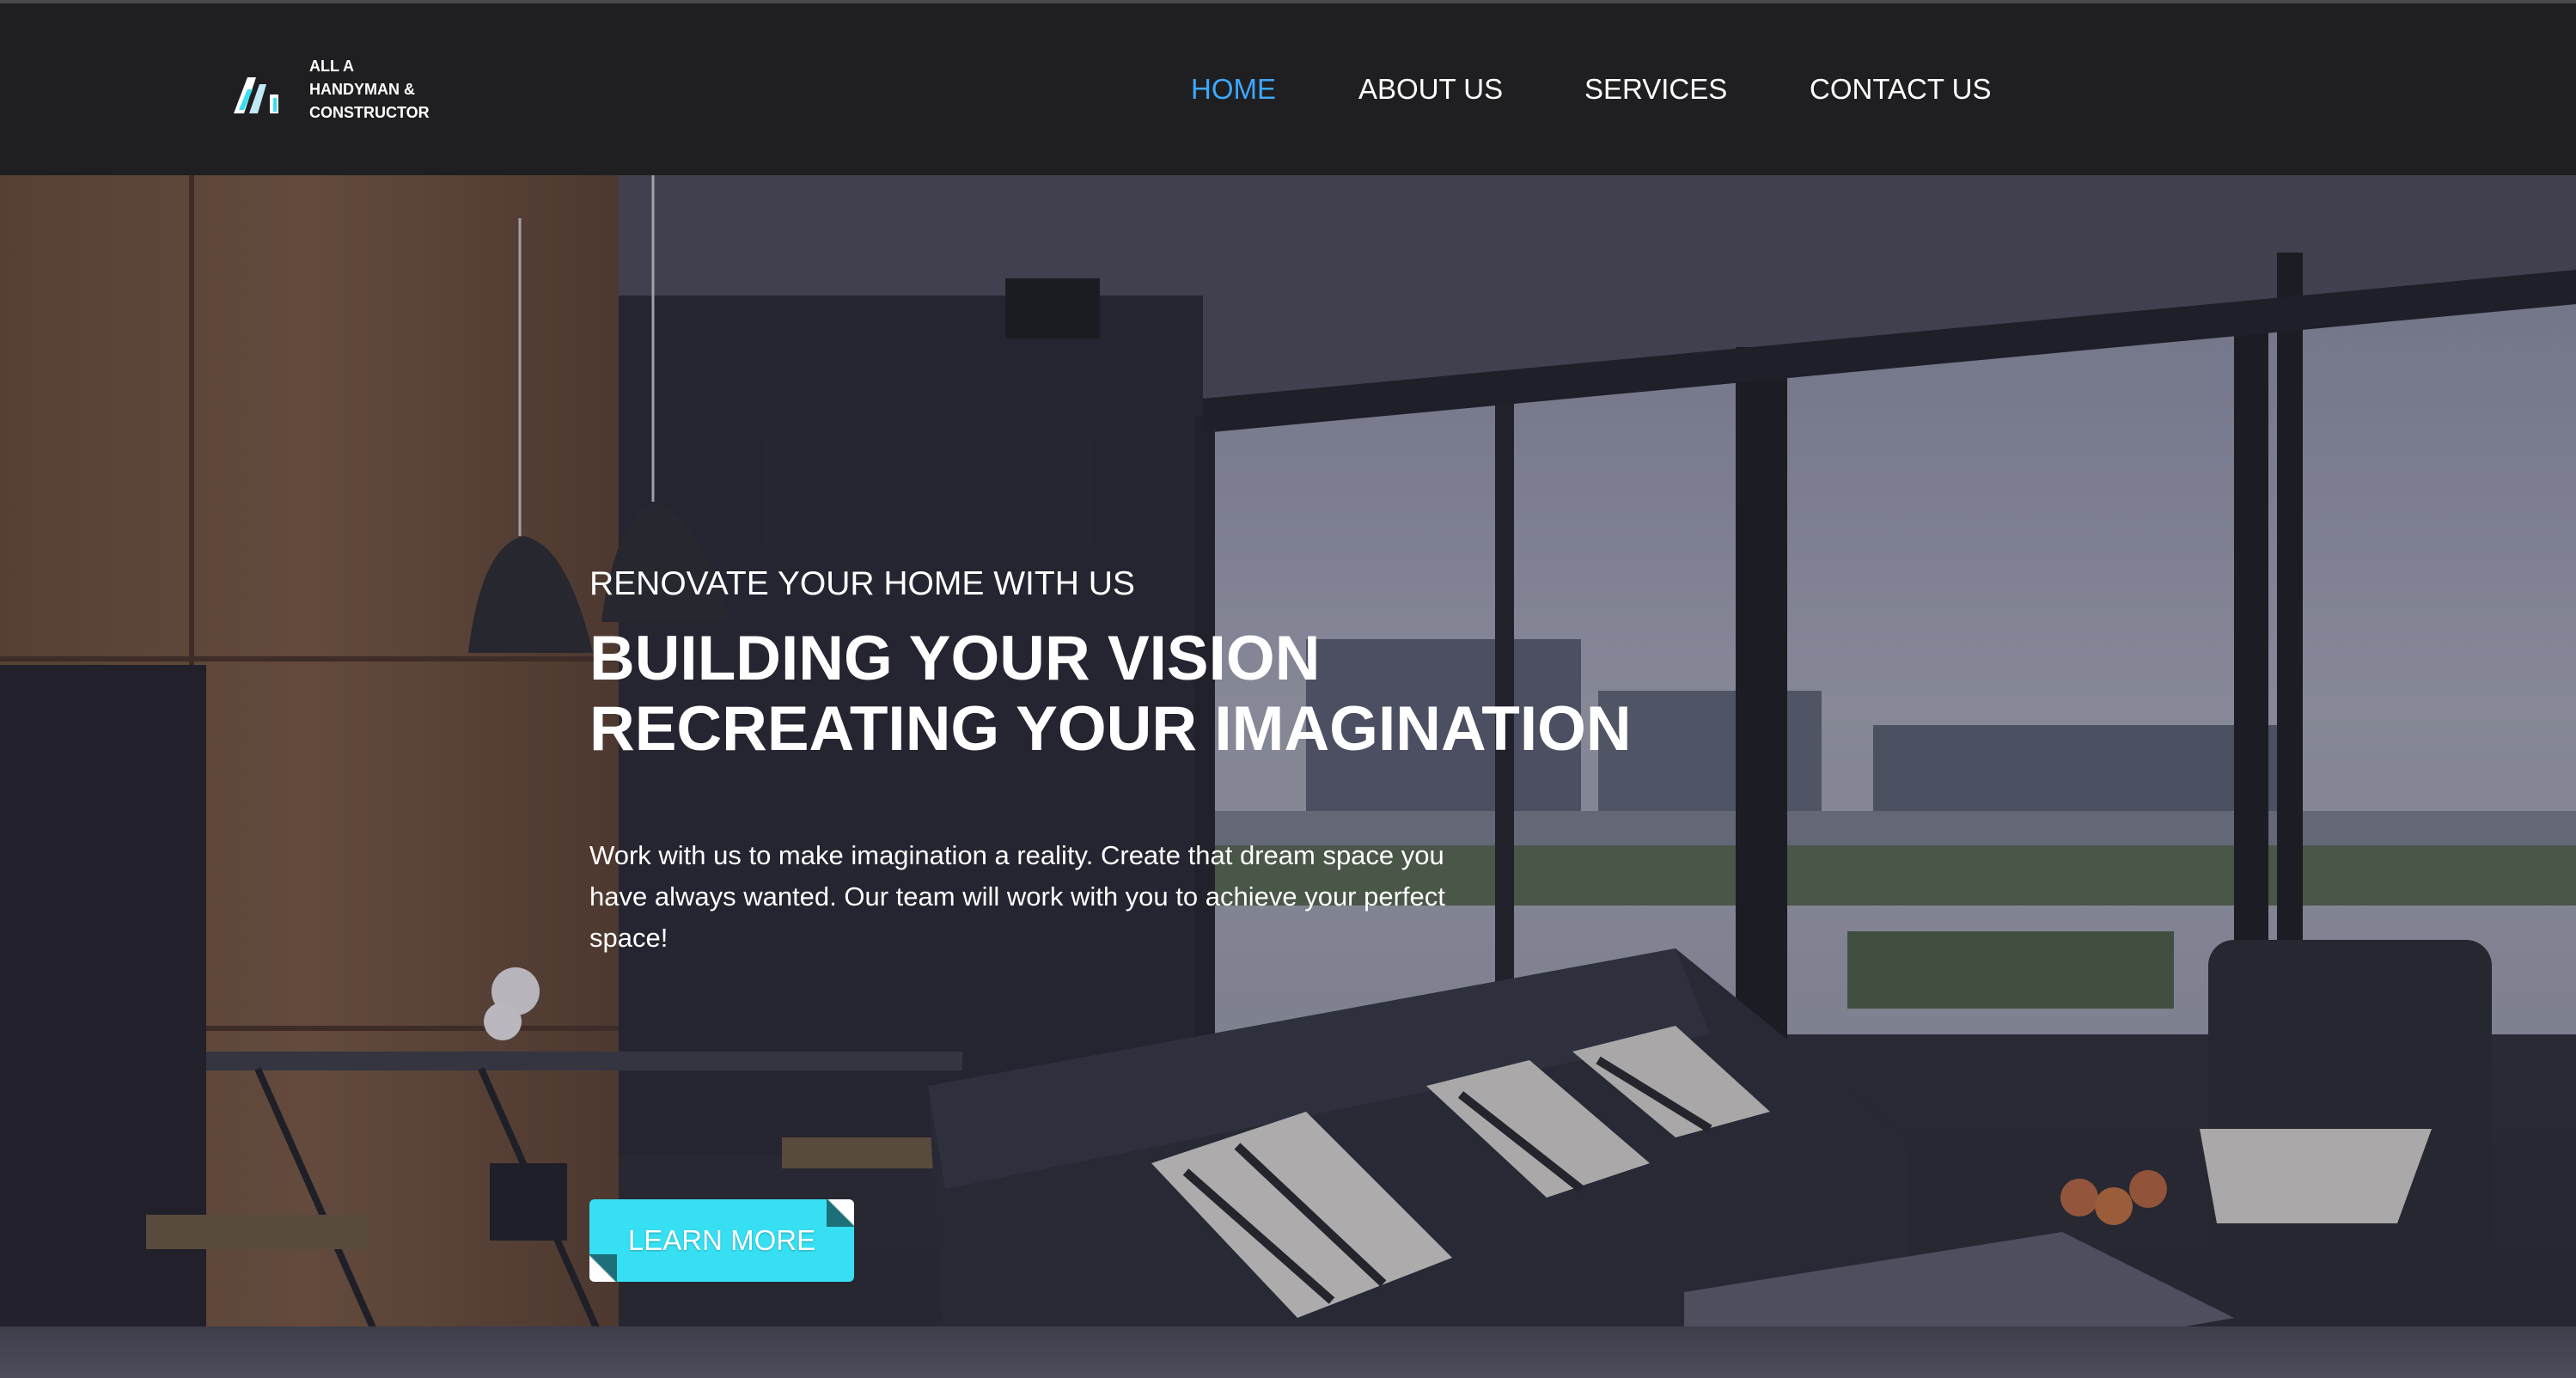  What do you see at coordinates (1110, 729) in the screenshot?
I see `hero-title-line: RECREATING YOUR IMAGINATION` at bounding box center [1110, 729].